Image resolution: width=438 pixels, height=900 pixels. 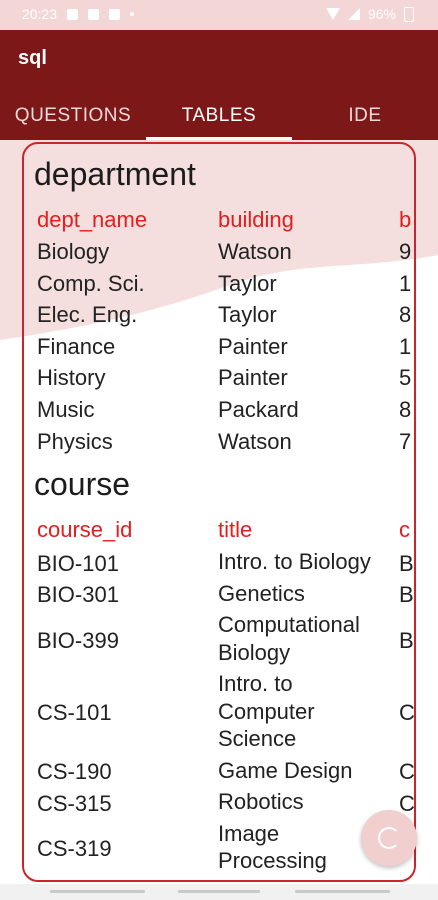 I want to click on wifi-icon, so click(x=332, y=14).